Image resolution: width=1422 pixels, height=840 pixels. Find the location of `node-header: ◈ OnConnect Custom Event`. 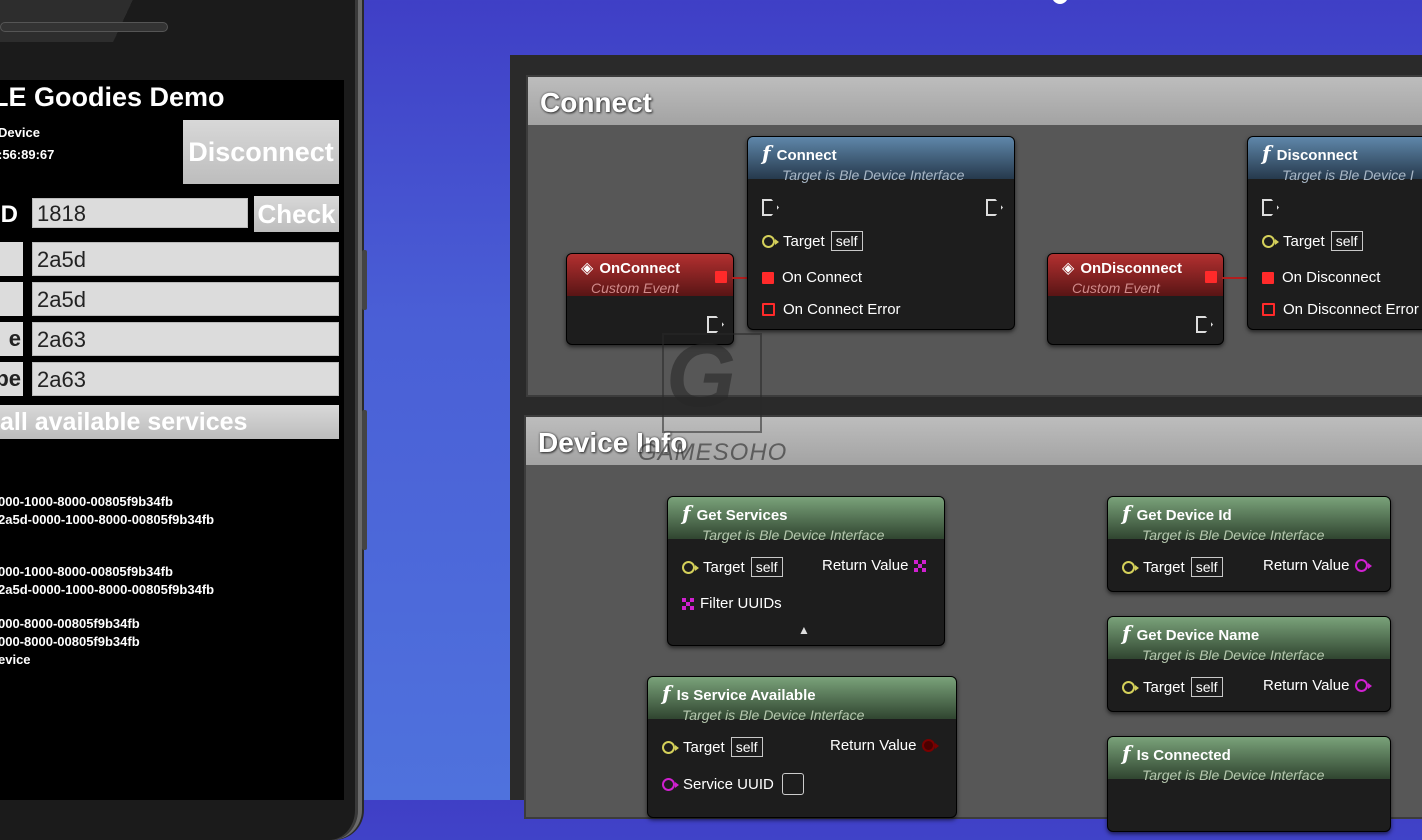

node-header: ◈ OnConnect Custom Event is located at coordinates (650, 275).